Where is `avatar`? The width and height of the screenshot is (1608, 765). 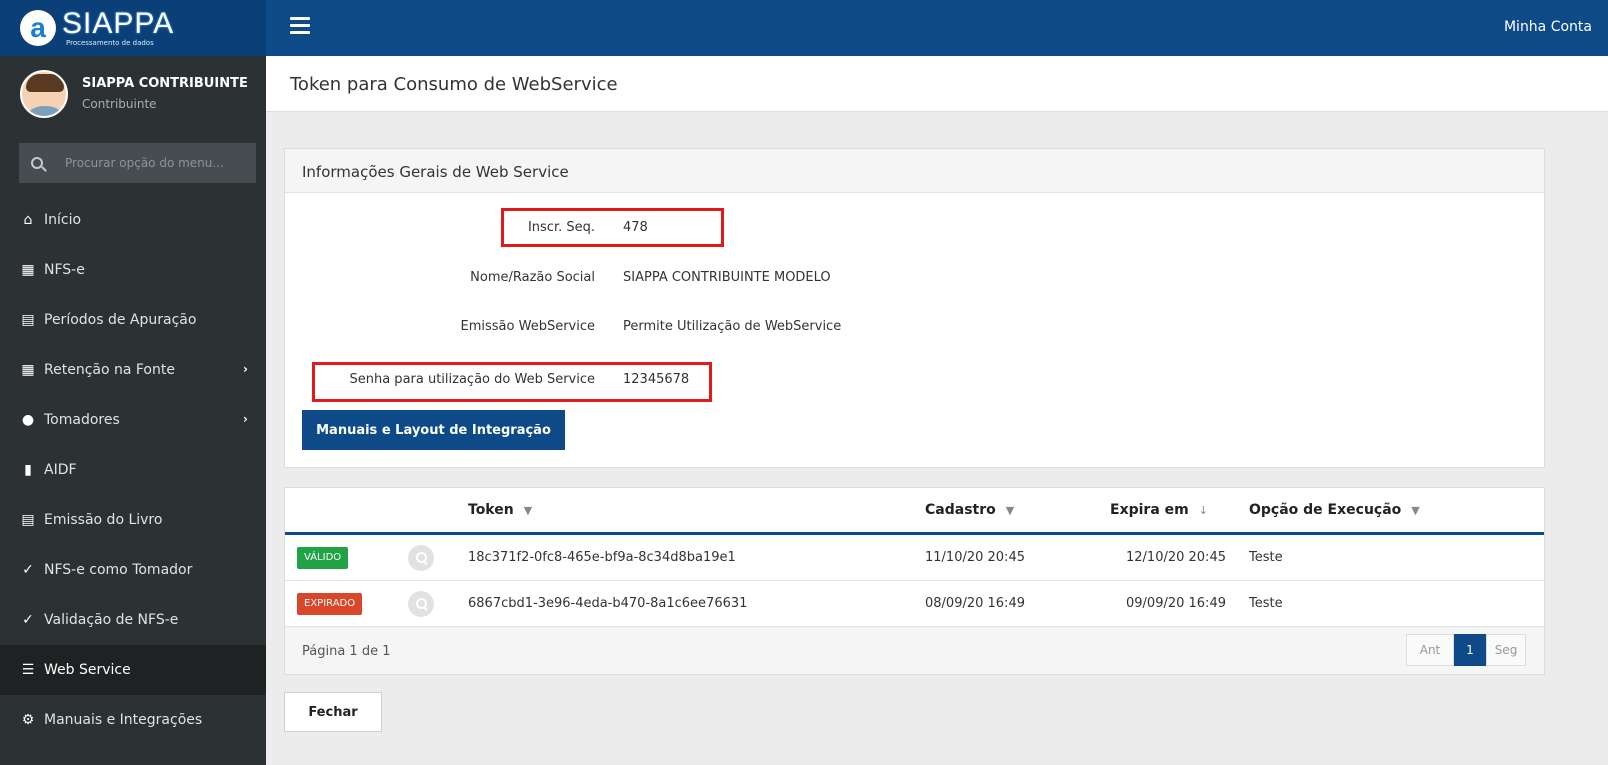
avatar is located at coordinates (44, 93).